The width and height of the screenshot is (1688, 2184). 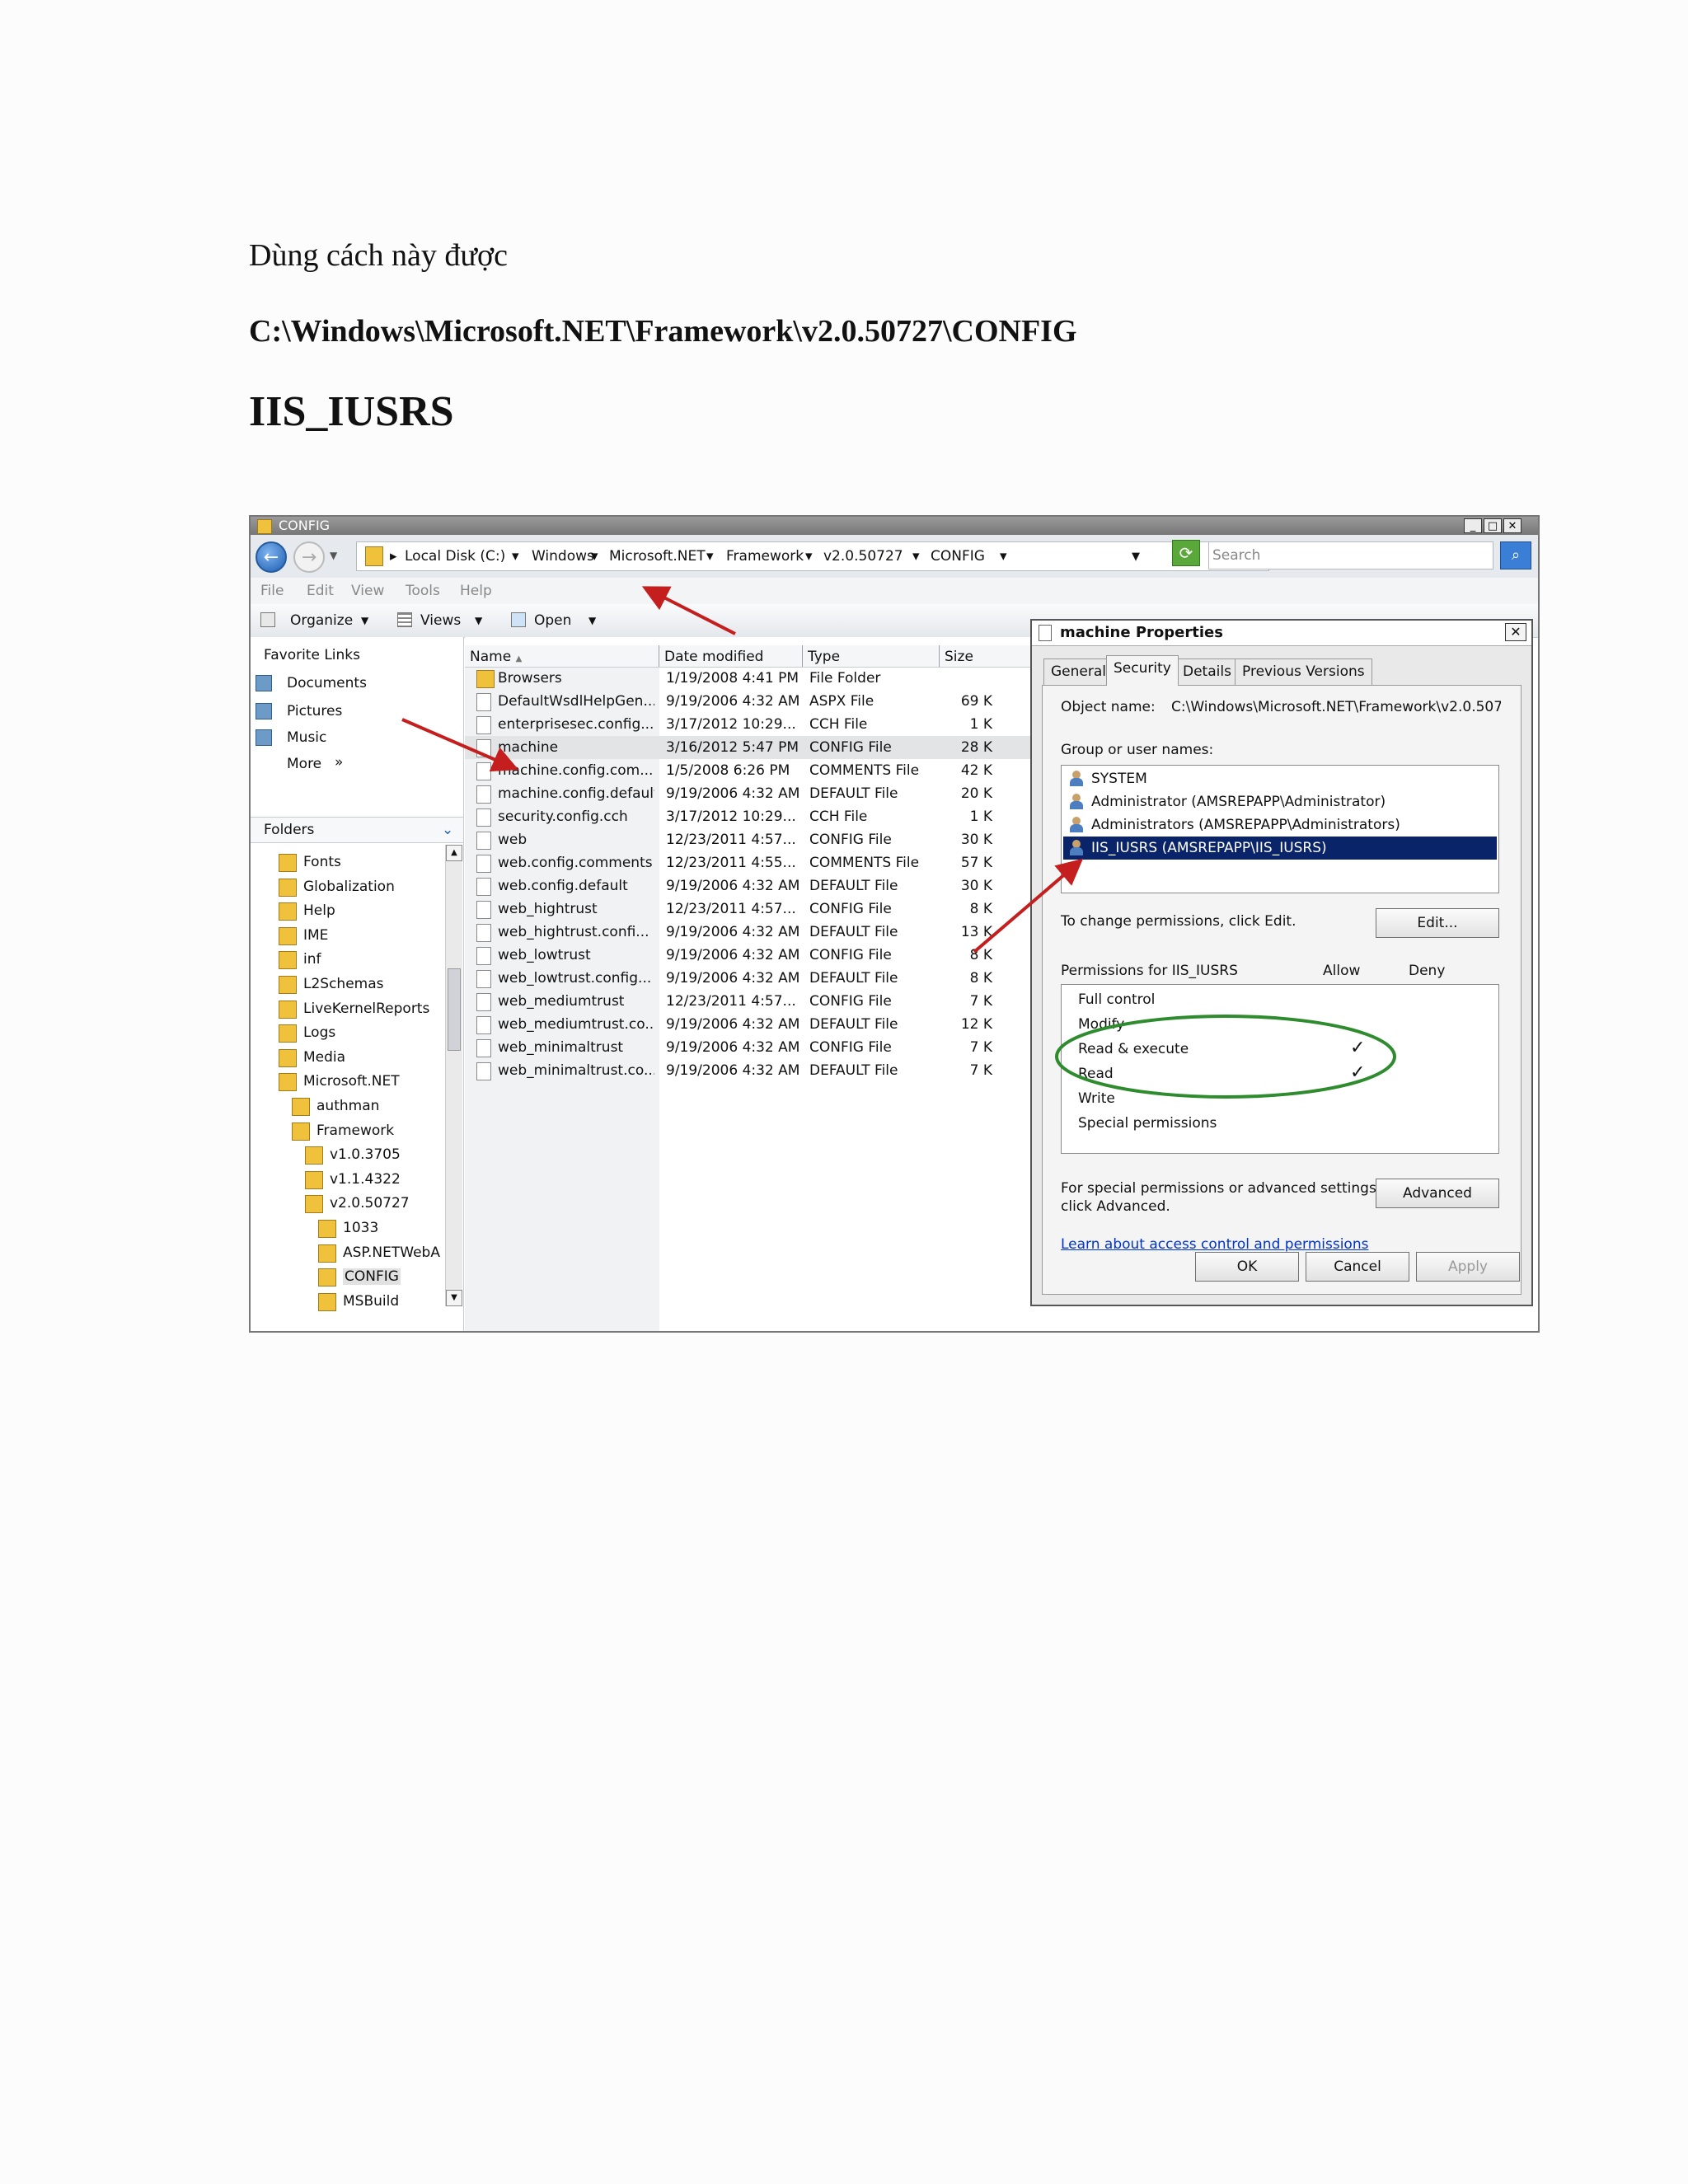 I want to click on favorite-pictures: Pictures, so click(x=354, y=711).